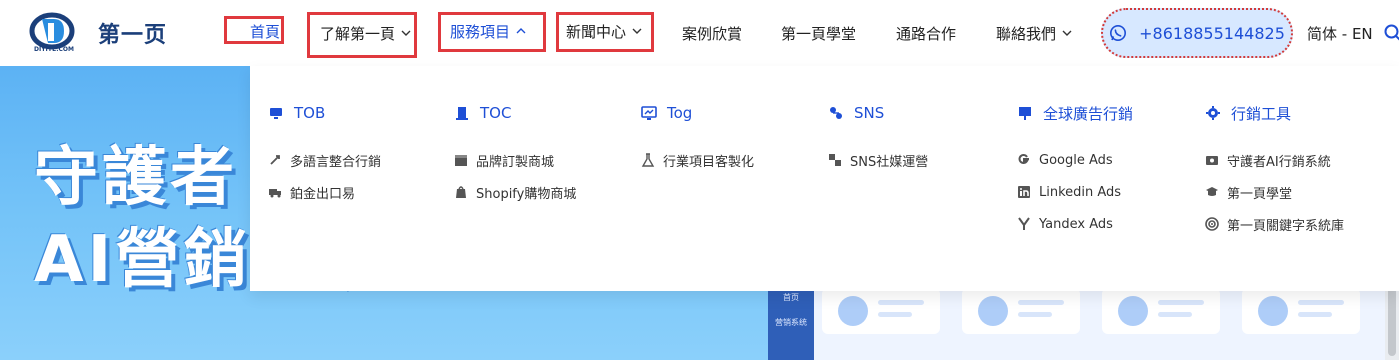 The height and width of the screenshot is (360, 1399). I want to click on whatsapp-phone-button: +8618855144825, so click(1197, 33).